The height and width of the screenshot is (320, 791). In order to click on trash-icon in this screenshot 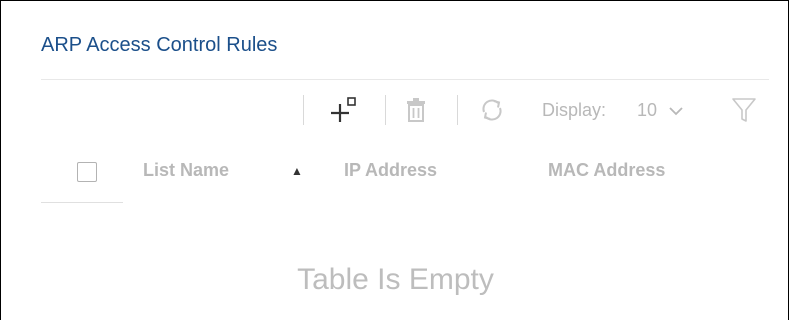, I will do `click(416, 110)`.